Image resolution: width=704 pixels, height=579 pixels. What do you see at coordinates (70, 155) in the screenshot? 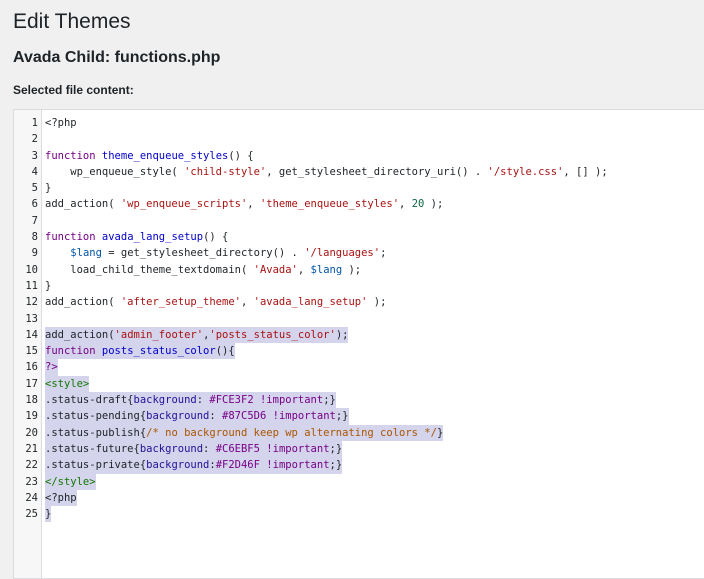
I see `code-token: function` at bounding box center [70, 155].